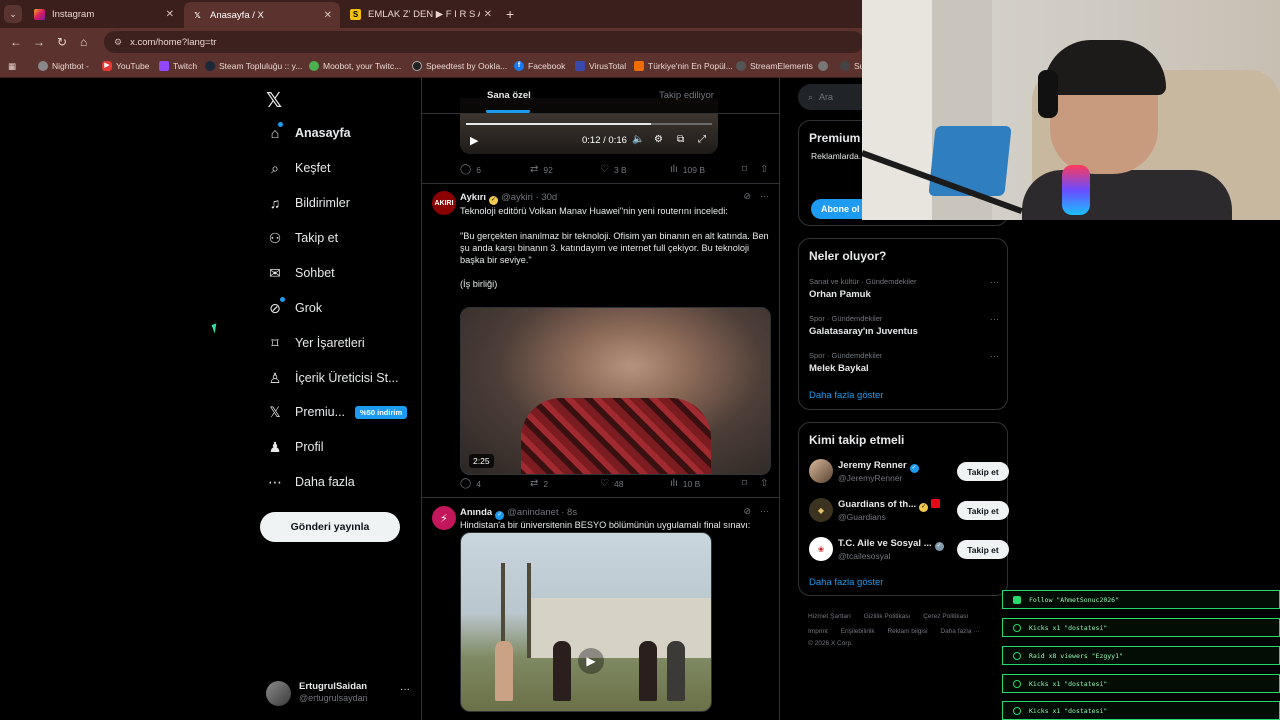 This screenshot has height=720, width=1280. I want to click on footer-link: Reklam bilgisi, so click(907, 631).